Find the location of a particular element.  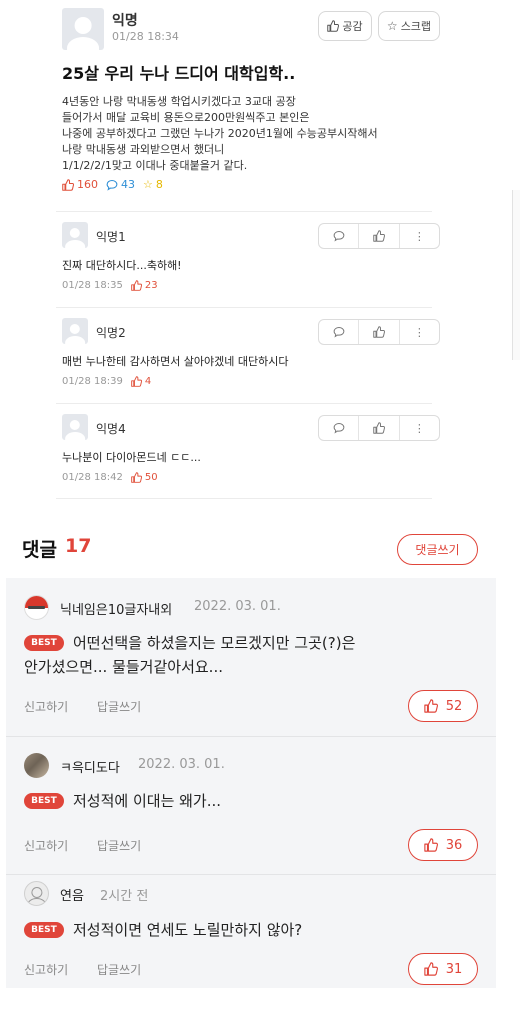

post-title: 25살 우리 누나 드디어 대학입학.. is located at coordinates (179, 73).